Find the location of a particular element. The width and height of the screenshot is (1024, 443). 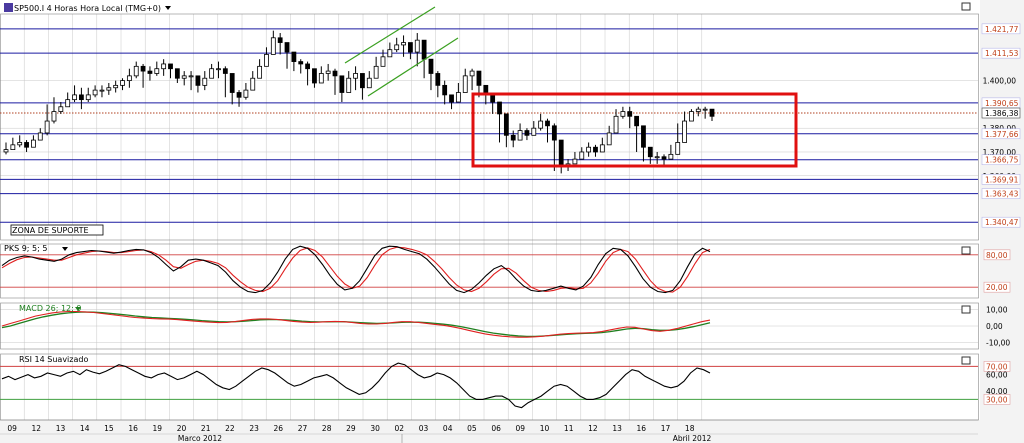

date-label: 23 is located at coordinates (254, 428).